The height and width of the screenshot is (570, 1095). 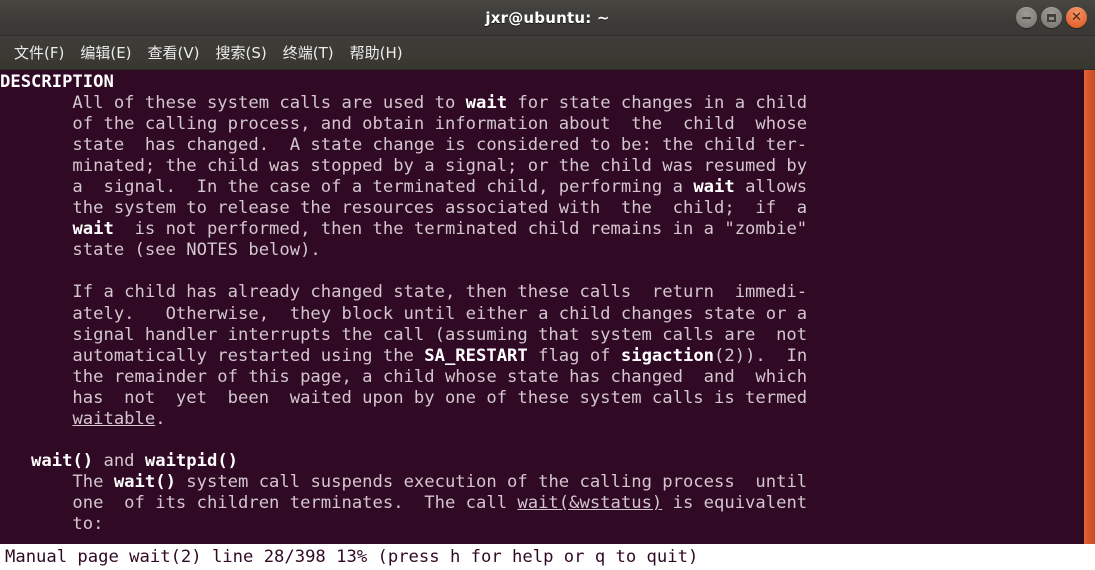 I want to click on menu-item-help: 帮助(H), so click(x=376, y=52).